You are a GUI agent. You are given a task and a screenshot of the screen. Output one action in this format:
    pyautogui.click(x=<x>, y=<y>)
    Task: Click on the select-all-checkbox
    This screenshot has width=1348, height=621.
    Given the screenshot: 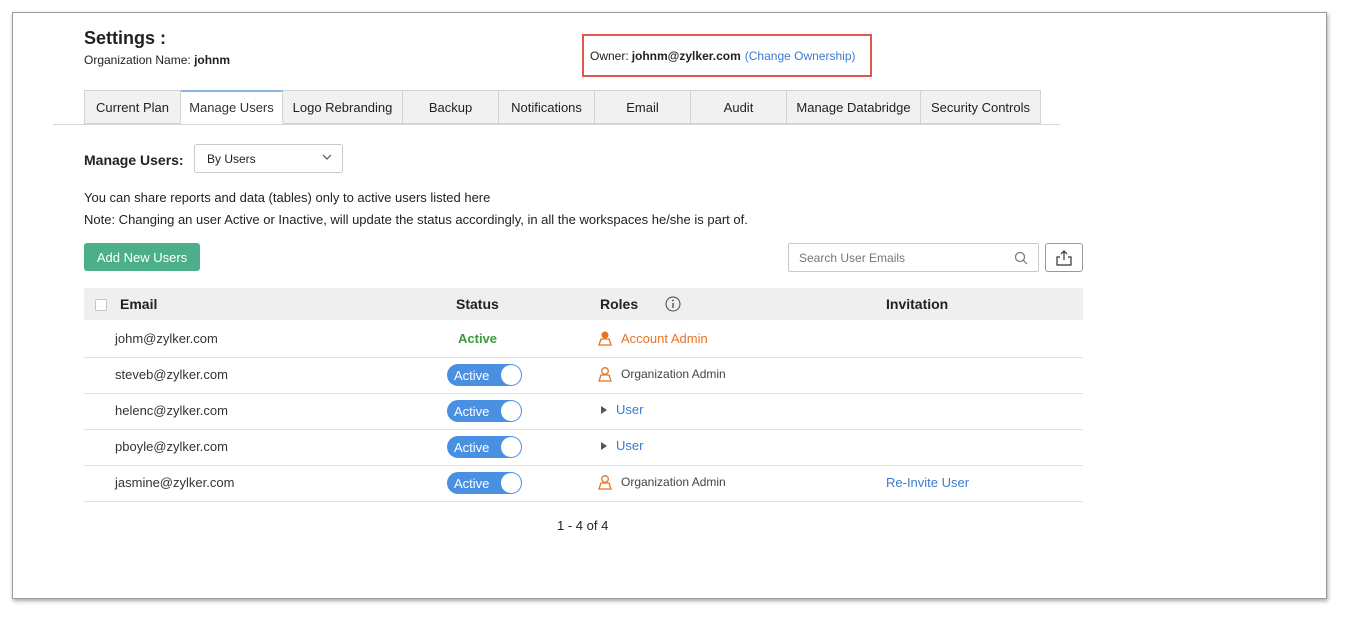 What is the action you would take?
    pyautogui.click(x=101, y=305)
    